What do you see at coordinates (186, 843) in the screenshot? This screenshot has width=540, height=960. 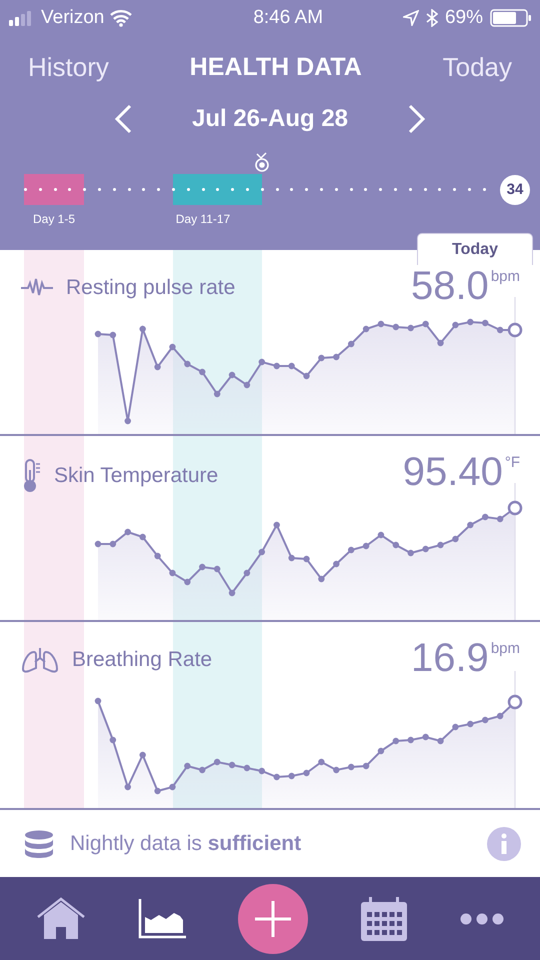 I see `data-status-message: Nightly data is sufficient` at bounding box center [186, 843].